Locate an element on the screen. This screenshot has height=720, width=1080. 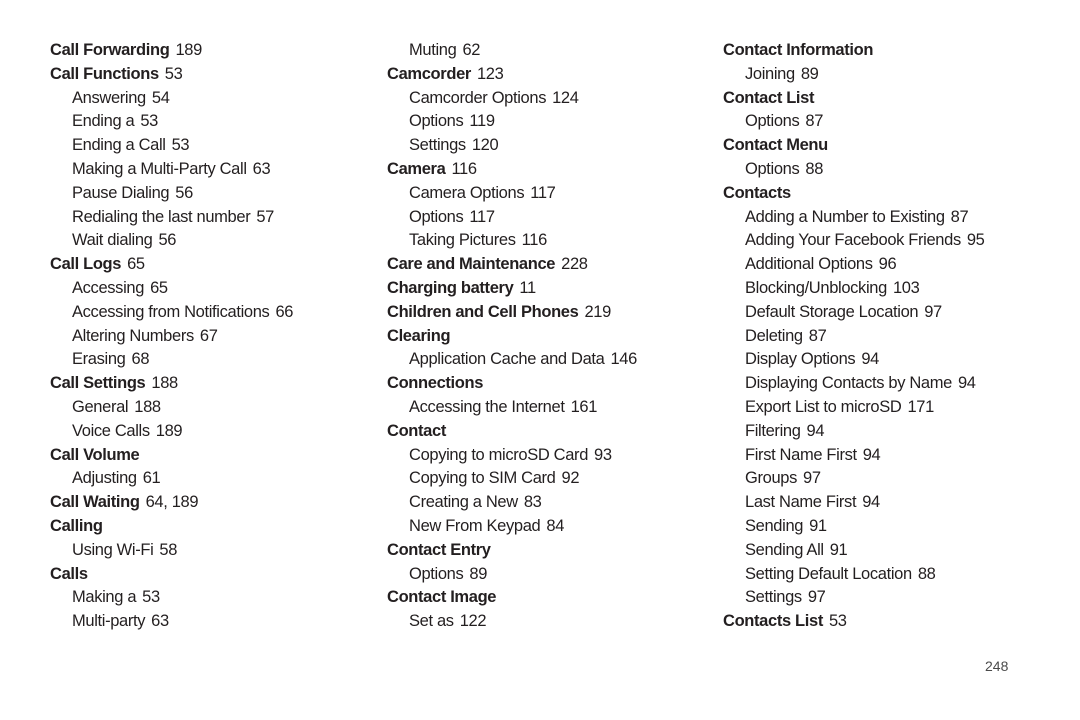
index-term: Accessing the Internet is located at coordinates (487, 406).